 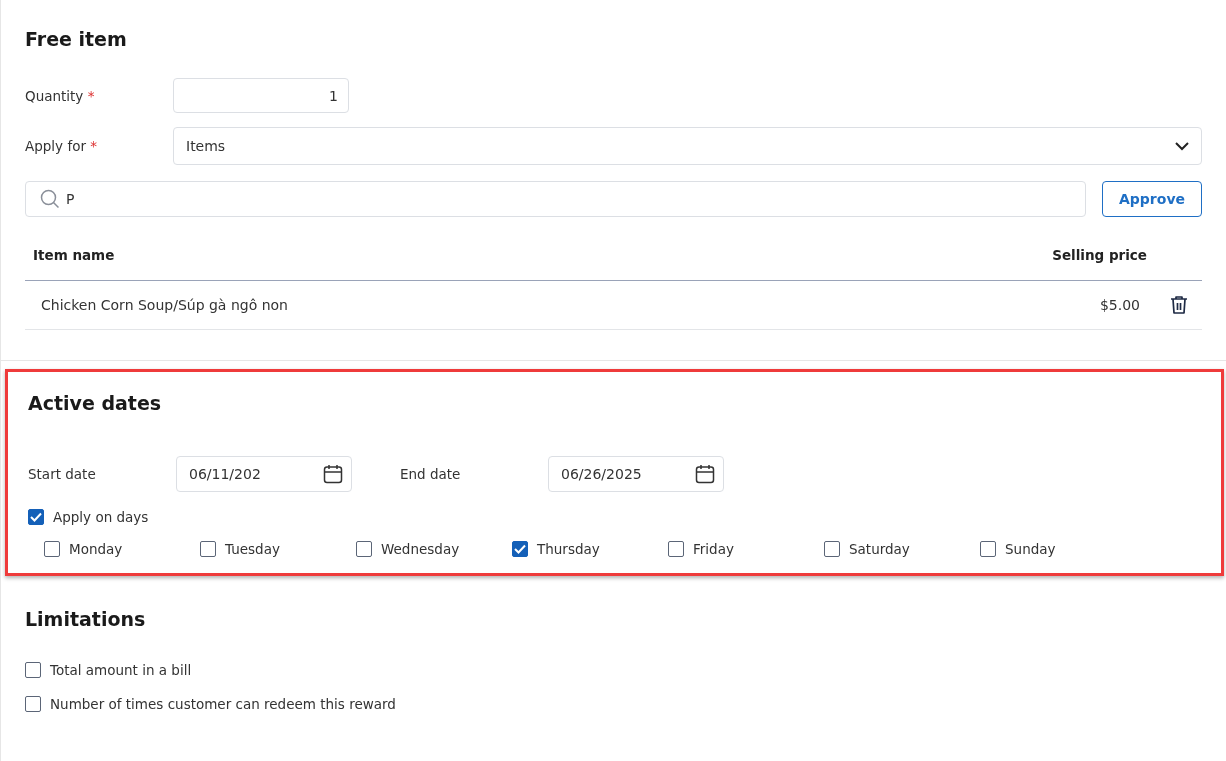 I want to click on chevron-down-icon, so click(x=1182, y=146).